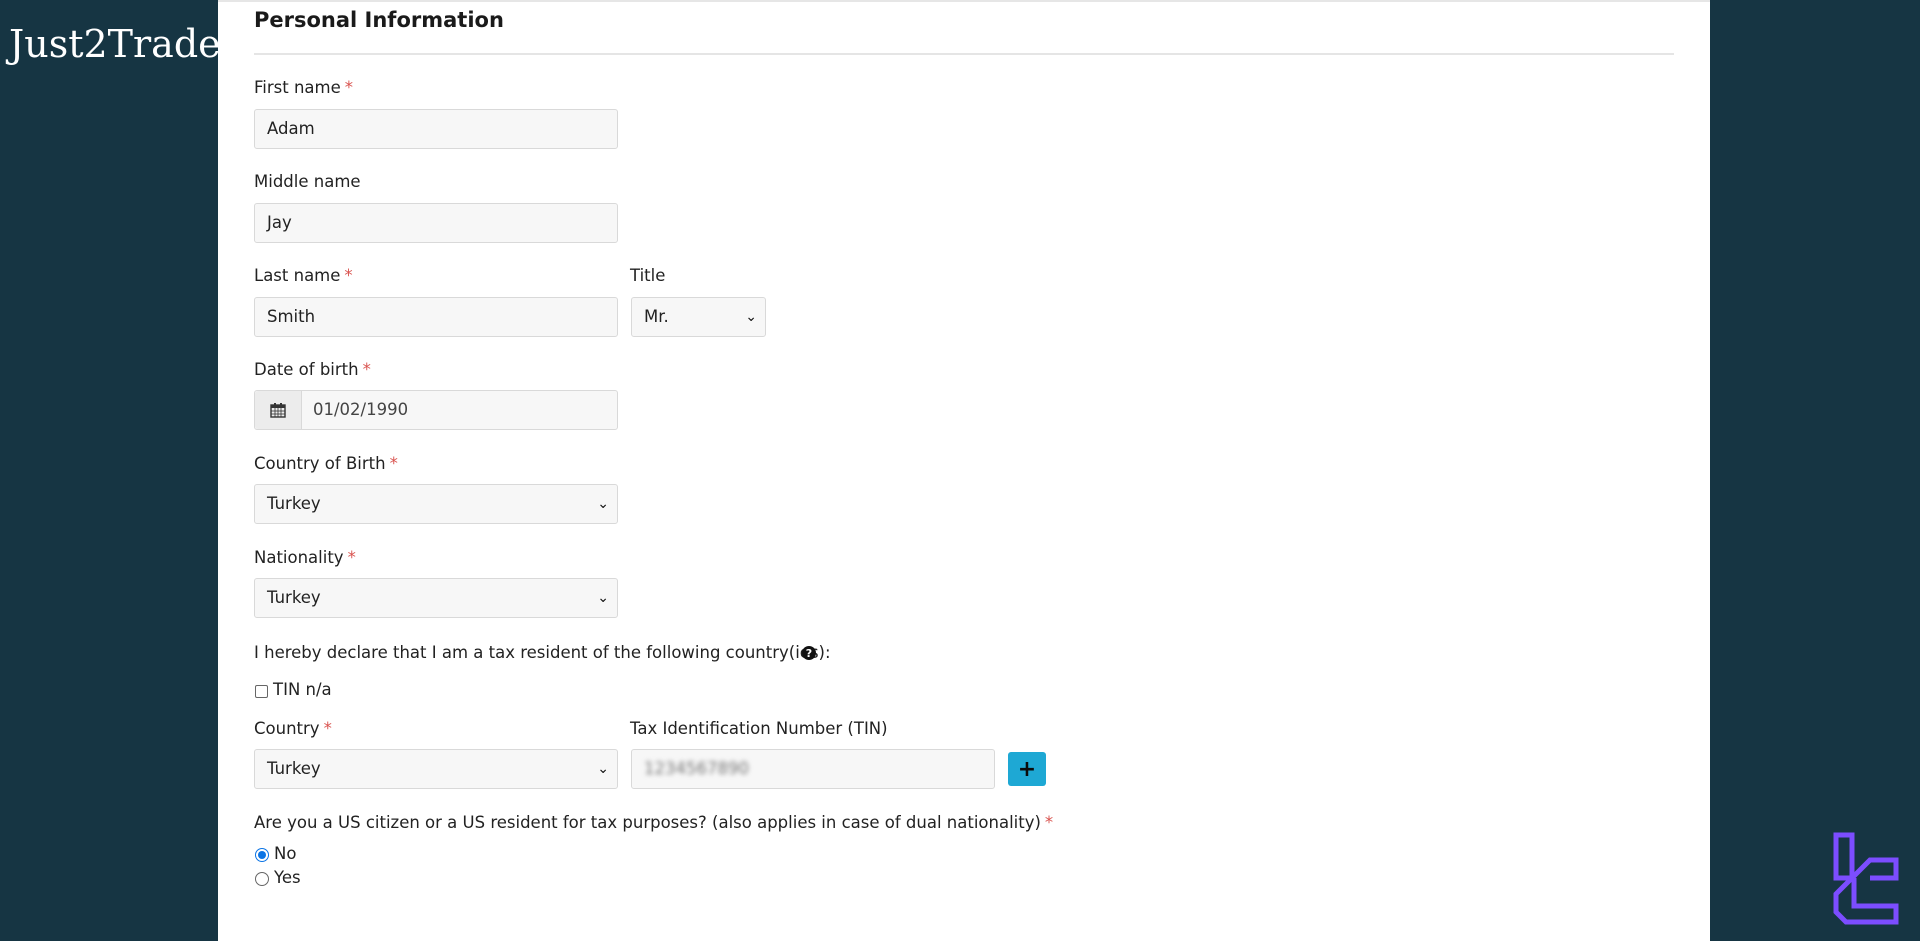  Describe the element at coordinates (698, 317) in the screenshot. I see `title-select: Mr. ⌄` at that location.